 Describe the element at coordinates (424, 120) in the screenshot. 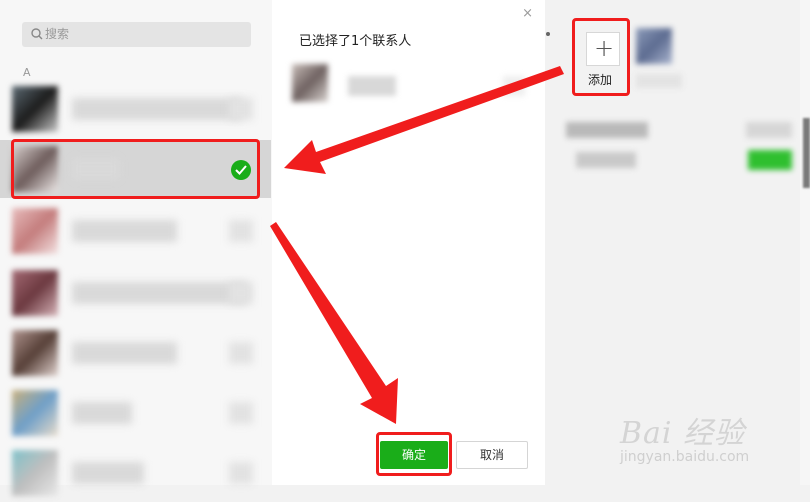

I see `arrow-to-contact` at that location.